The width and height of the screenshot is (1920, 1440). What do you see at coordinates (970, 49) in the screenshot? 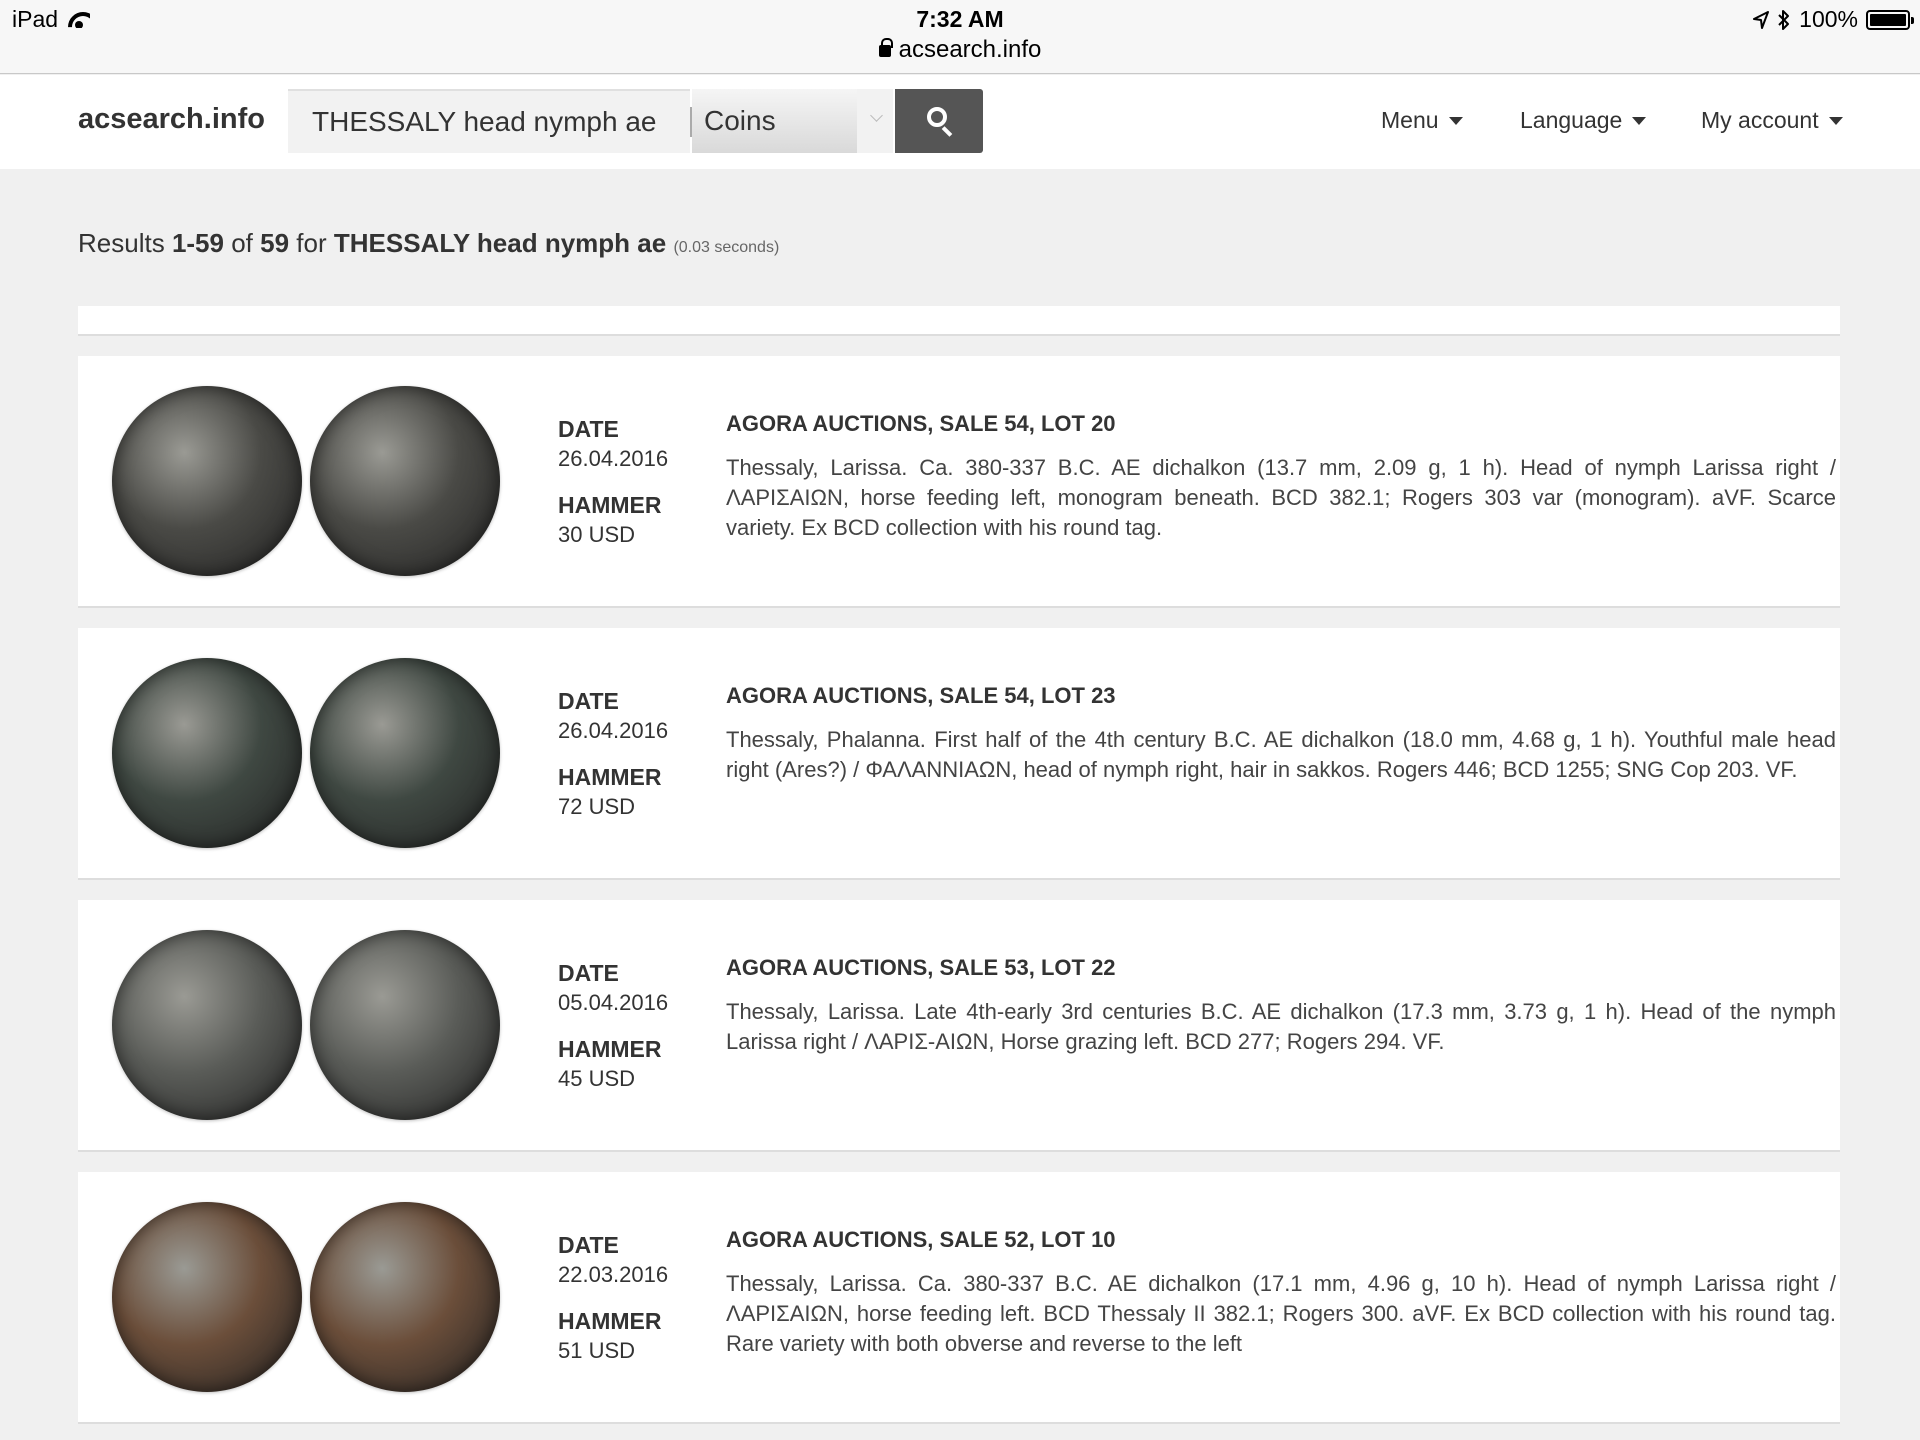
I see `address-url: acsearch.info` at bounding box center [970, 49].